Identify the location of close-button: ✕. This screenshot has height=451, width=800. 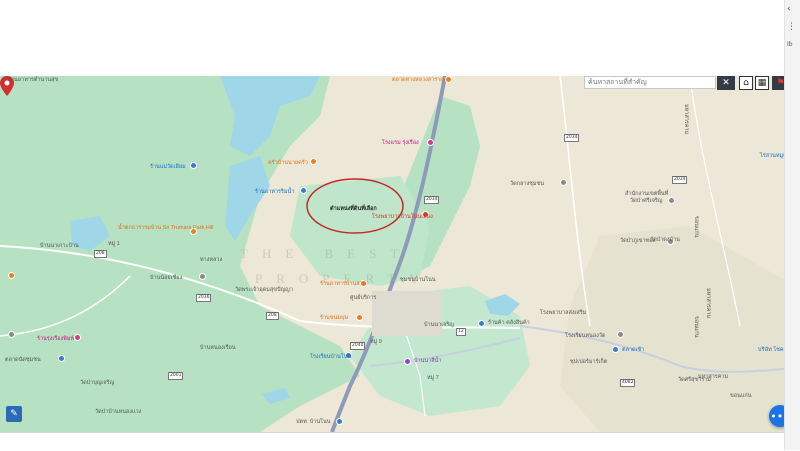
(726, 83).